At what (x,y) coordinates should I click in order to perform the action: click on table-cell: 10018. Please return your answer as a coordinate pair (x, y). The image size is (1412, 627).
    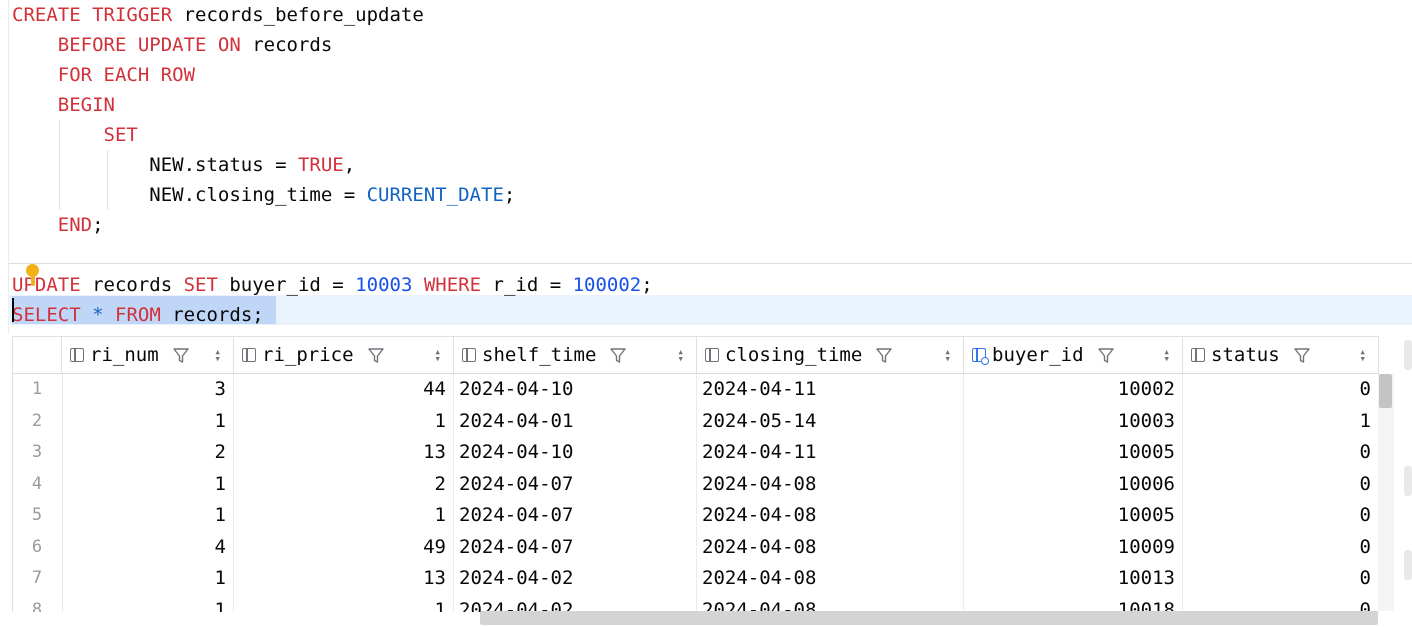
    Looking at the image, I should click on (1073, 604).